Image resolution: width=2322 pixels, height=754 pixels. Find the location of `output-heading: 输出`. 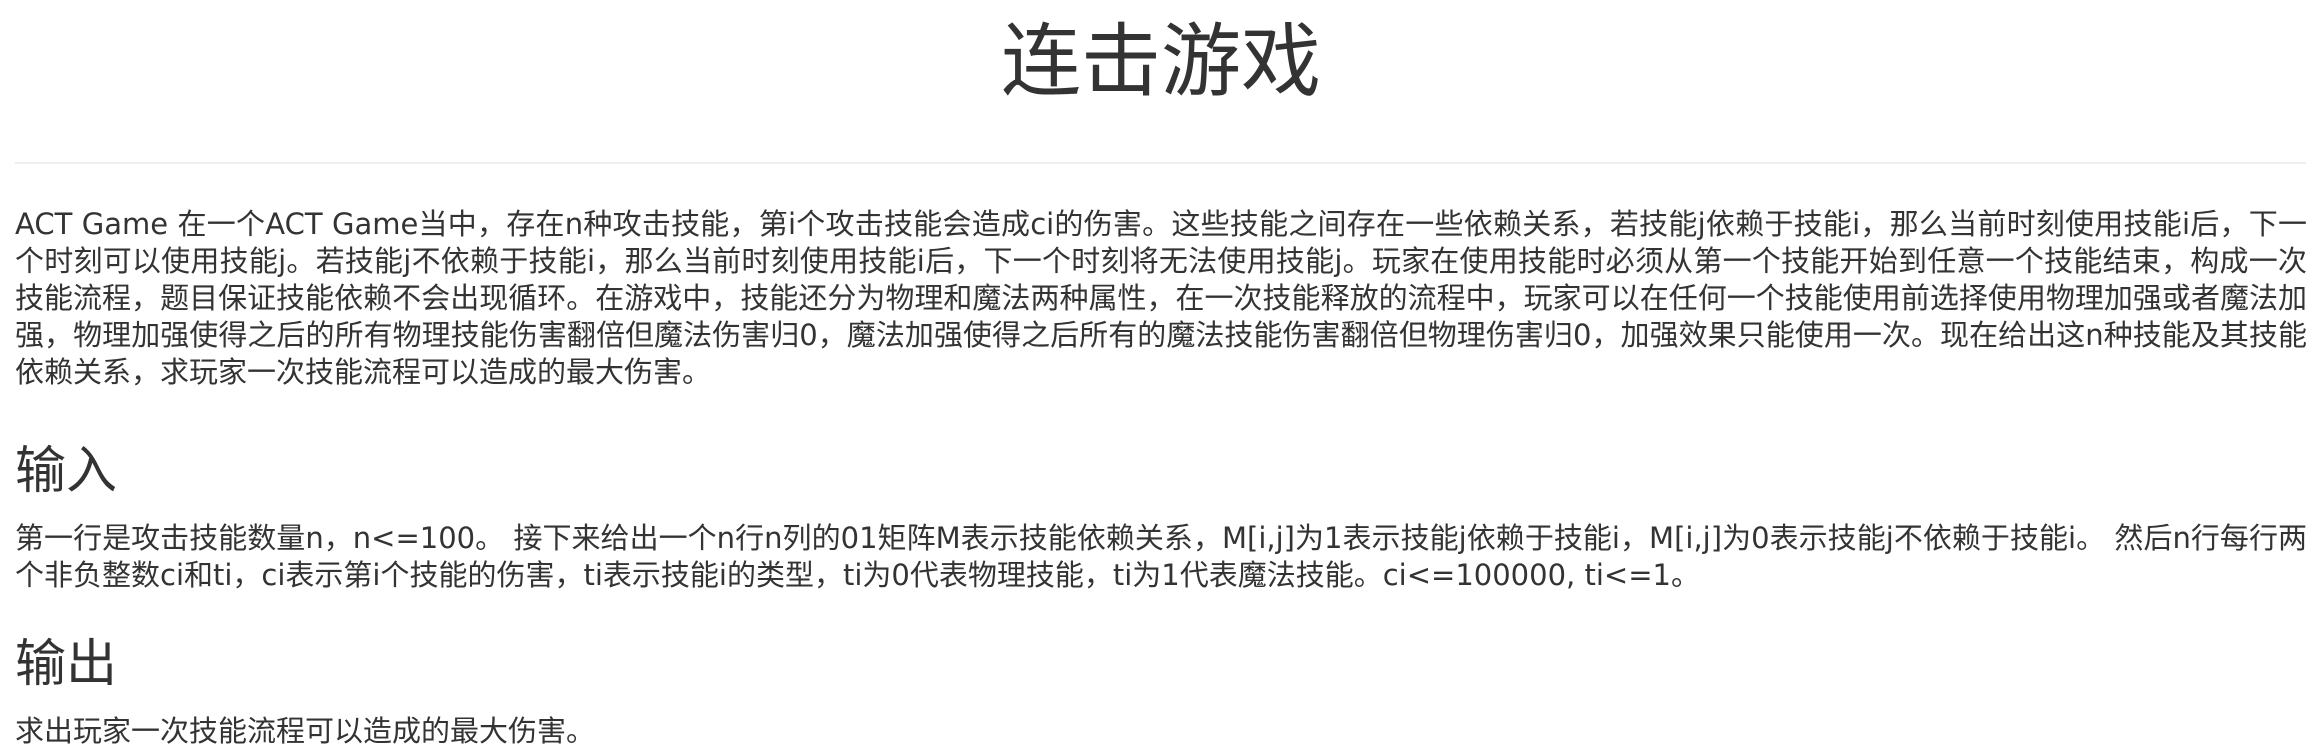

output-heading: 输出 is located at coordinates (66, 664).